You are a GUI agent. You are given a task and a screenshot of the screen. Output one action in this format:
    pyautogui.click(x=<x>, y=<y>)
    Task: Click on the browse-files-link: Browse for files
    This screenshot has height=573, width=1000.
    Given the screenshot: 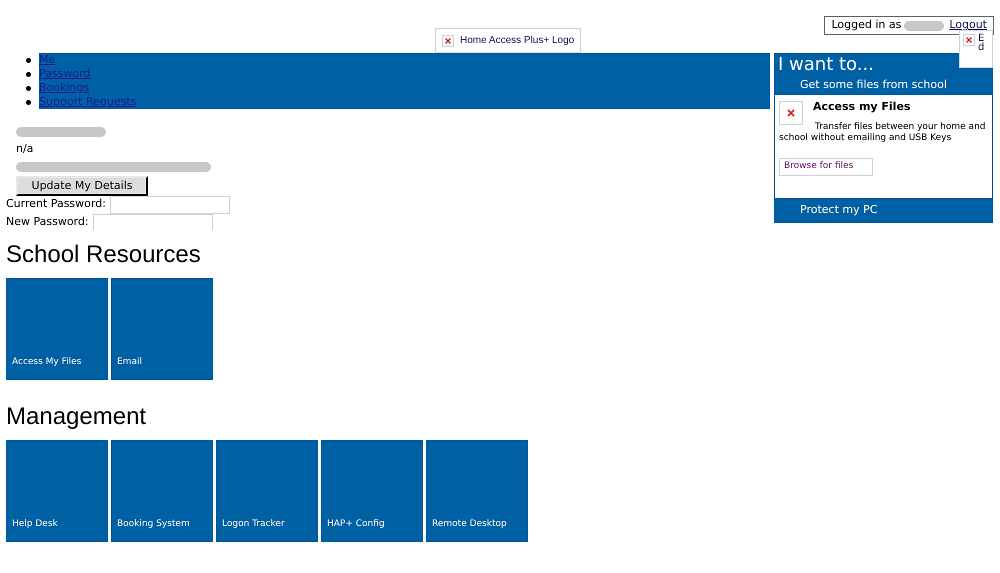 What is the action you would take?
    pyautogui.click(x=826, y=167)
    